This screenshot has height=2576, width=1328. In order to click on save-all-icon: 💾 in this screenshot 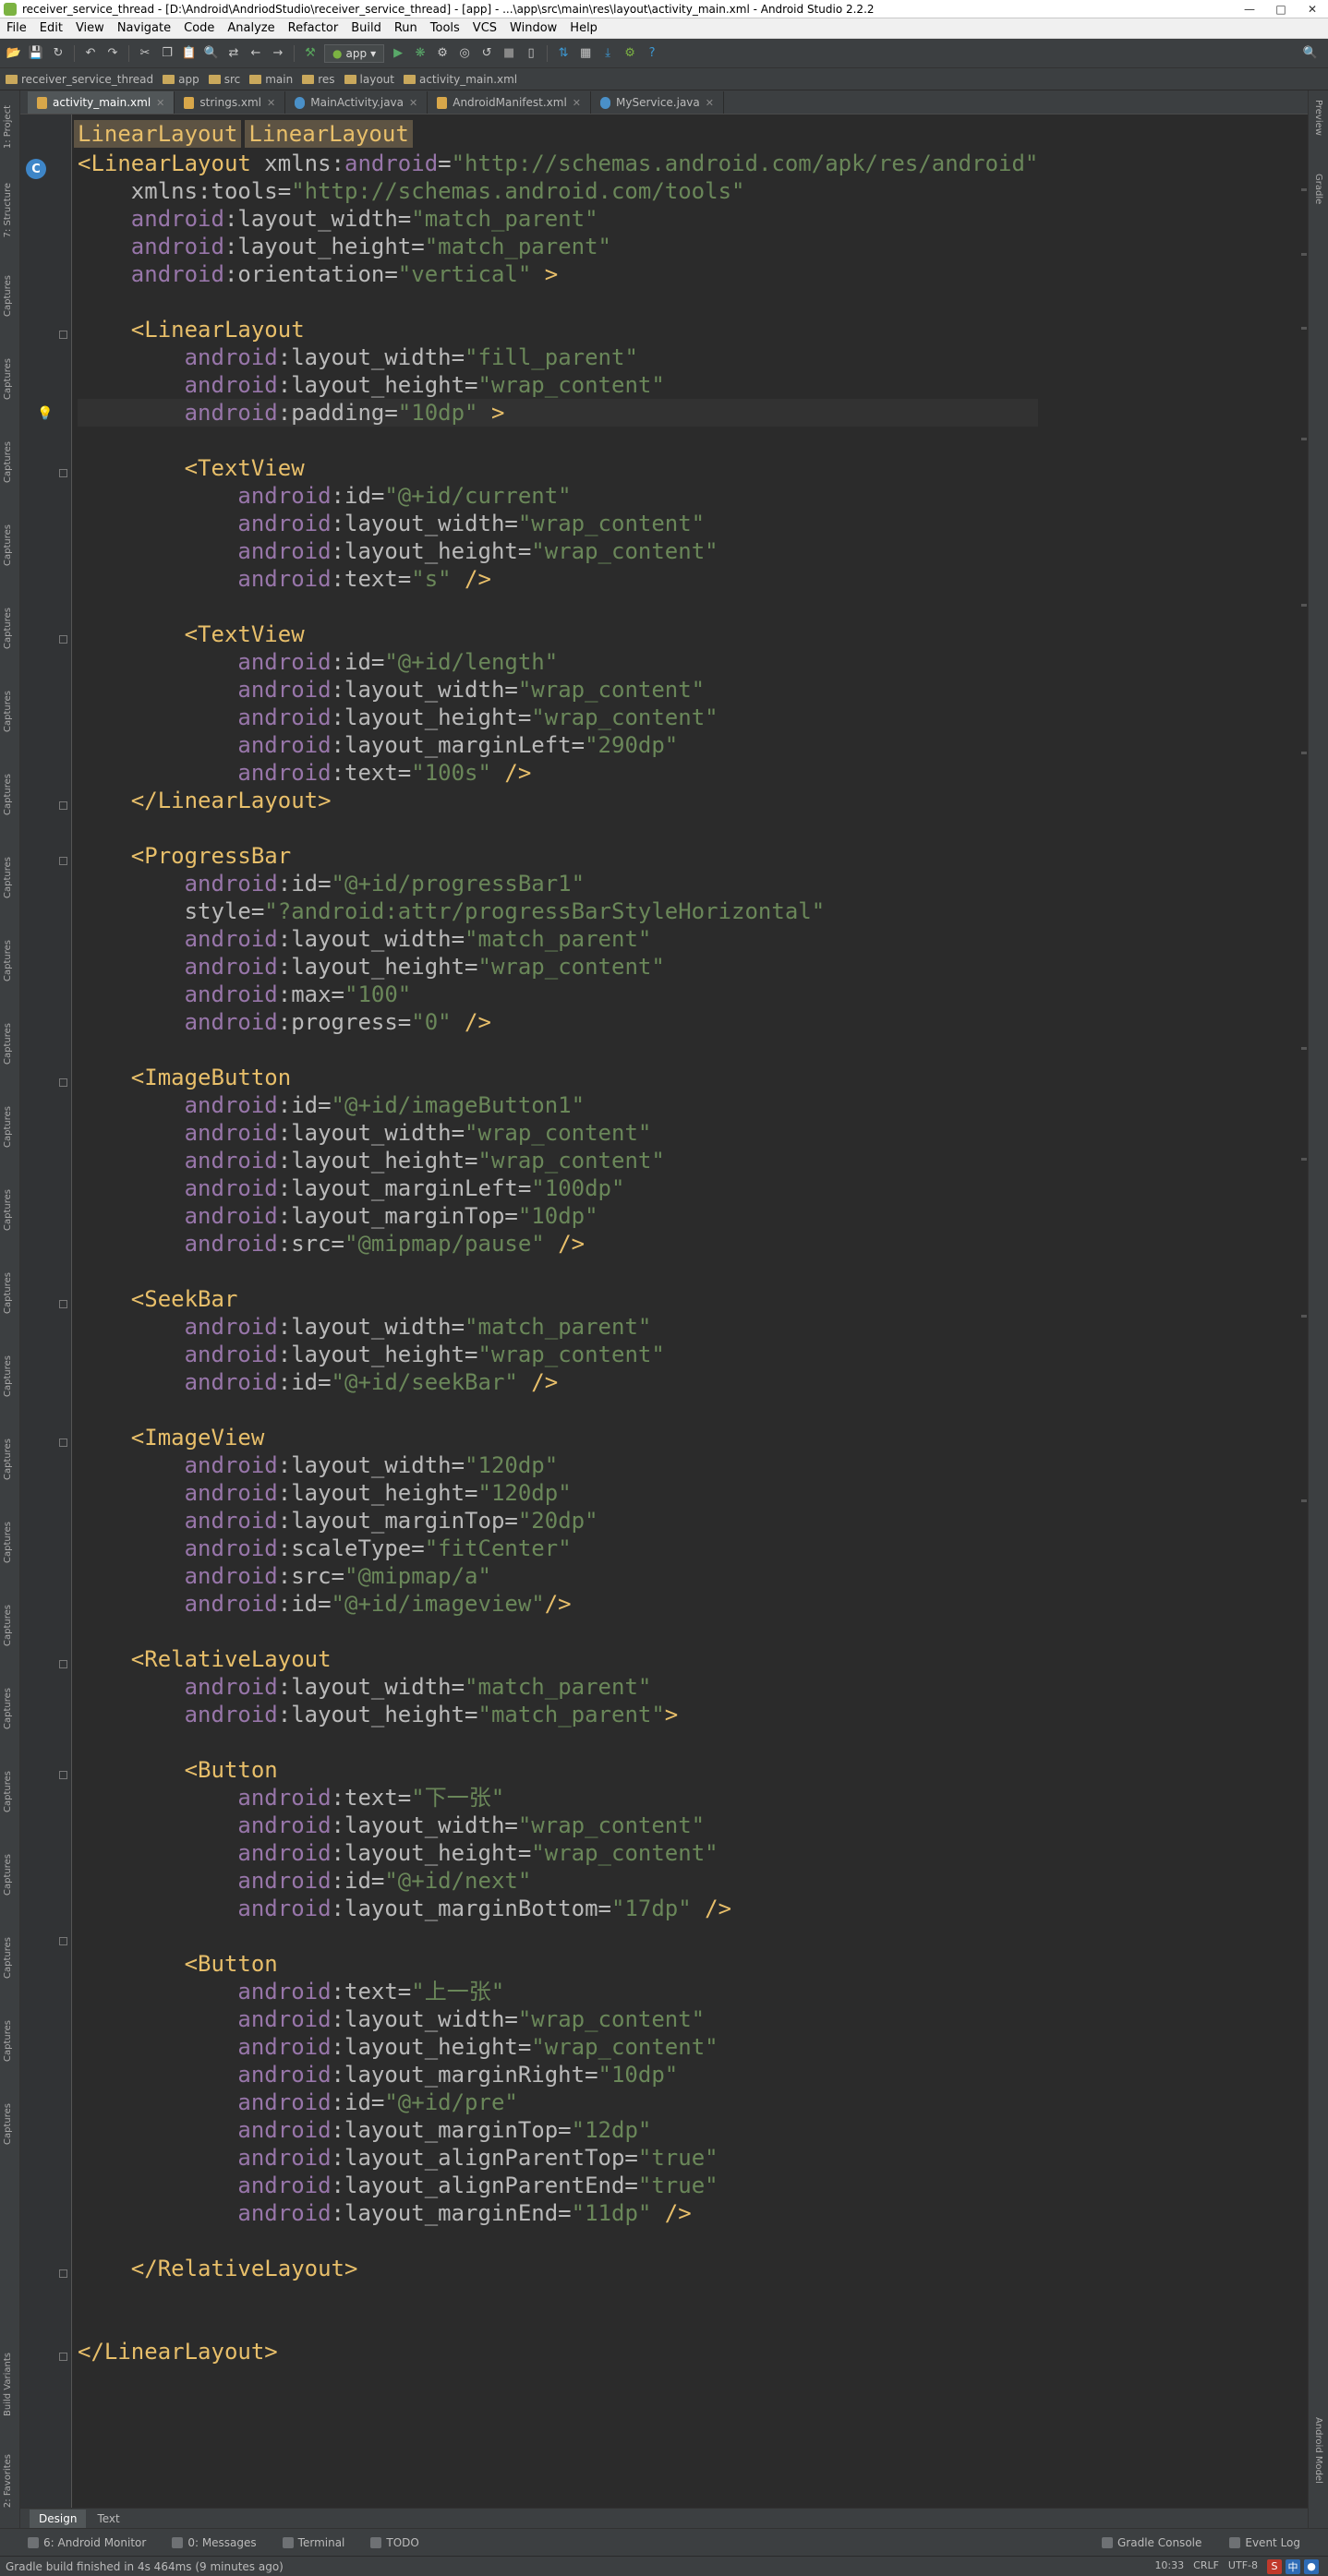, I will do `click(36, 53)`.